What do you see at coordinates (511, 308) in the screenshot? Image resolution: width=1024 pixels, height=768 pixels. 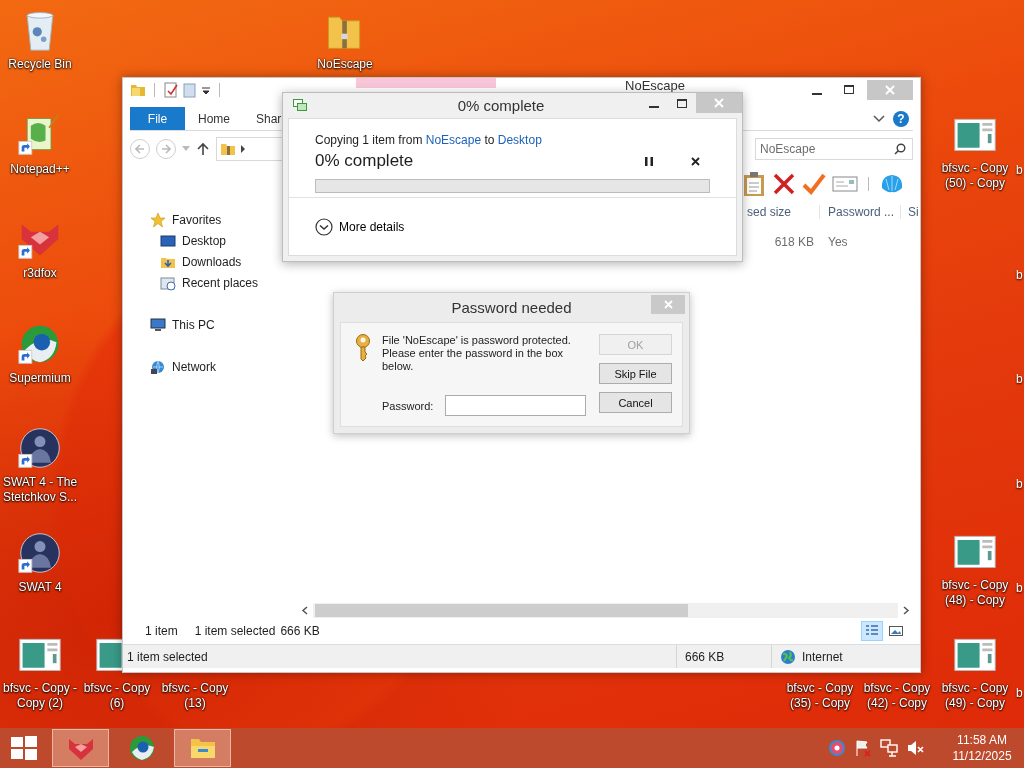 I see `dialog-title: Password needed` at bounding box center [511, 308].